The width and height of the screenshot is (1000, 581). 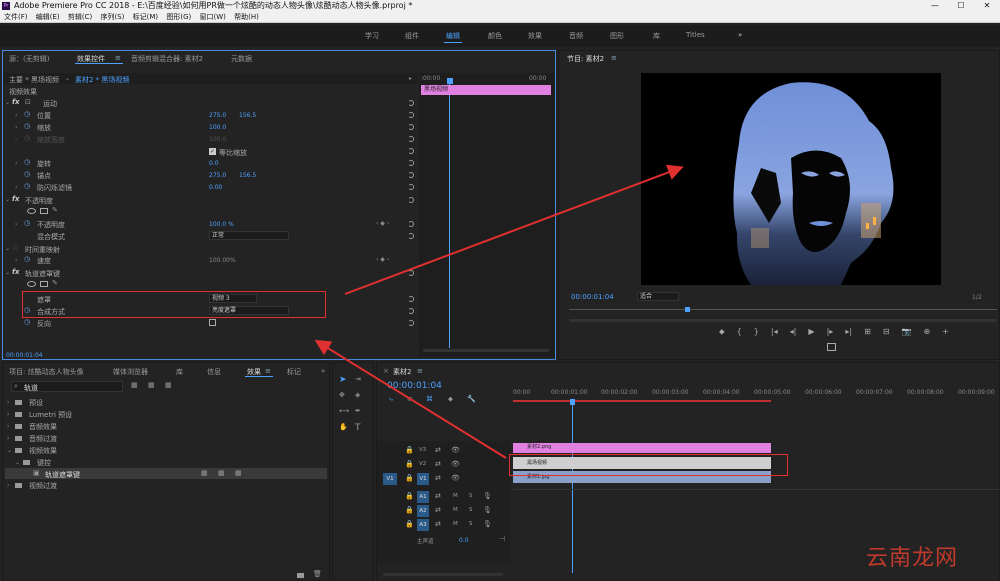 I want to click on watermark: 云南龙网, so click(x=912, y=558).